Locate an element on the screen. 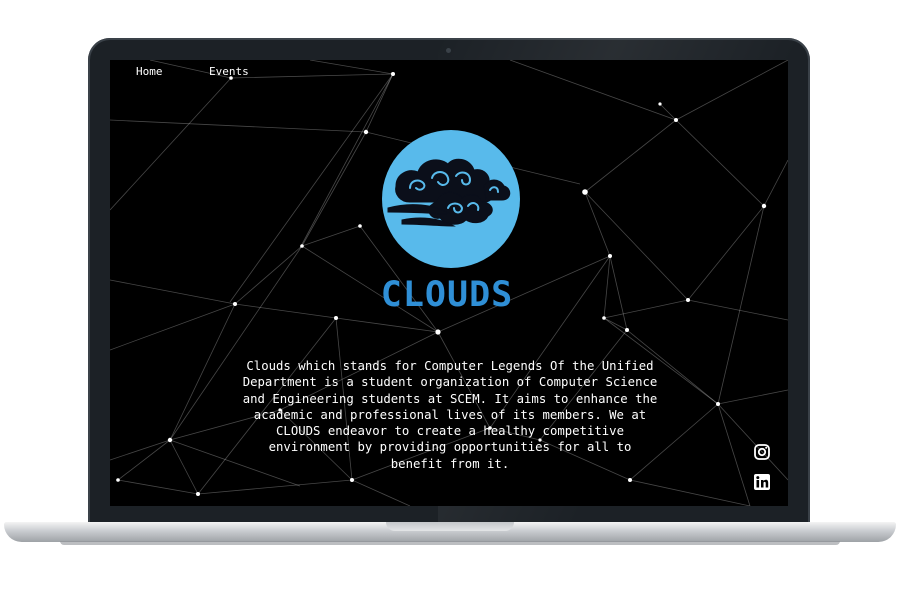  top-nav: Home Events is located at coordinates (449, 71).